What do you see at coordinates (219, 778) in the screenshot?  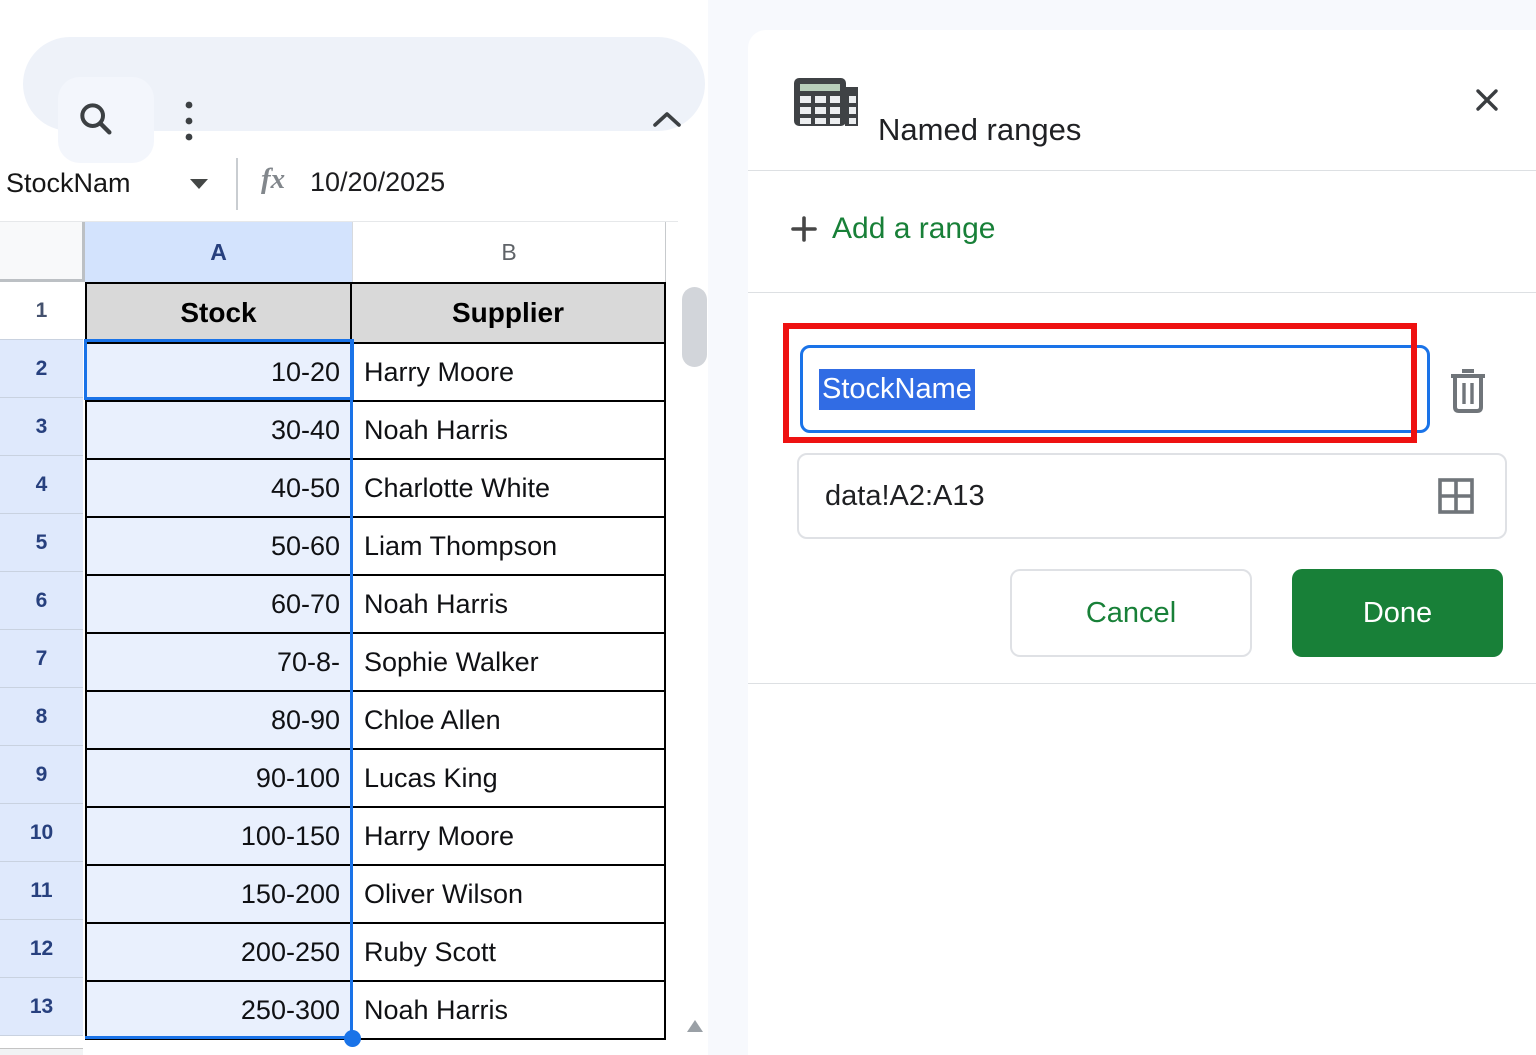 I see `stock-cell: 90-100` at bounding box center [219, 778].